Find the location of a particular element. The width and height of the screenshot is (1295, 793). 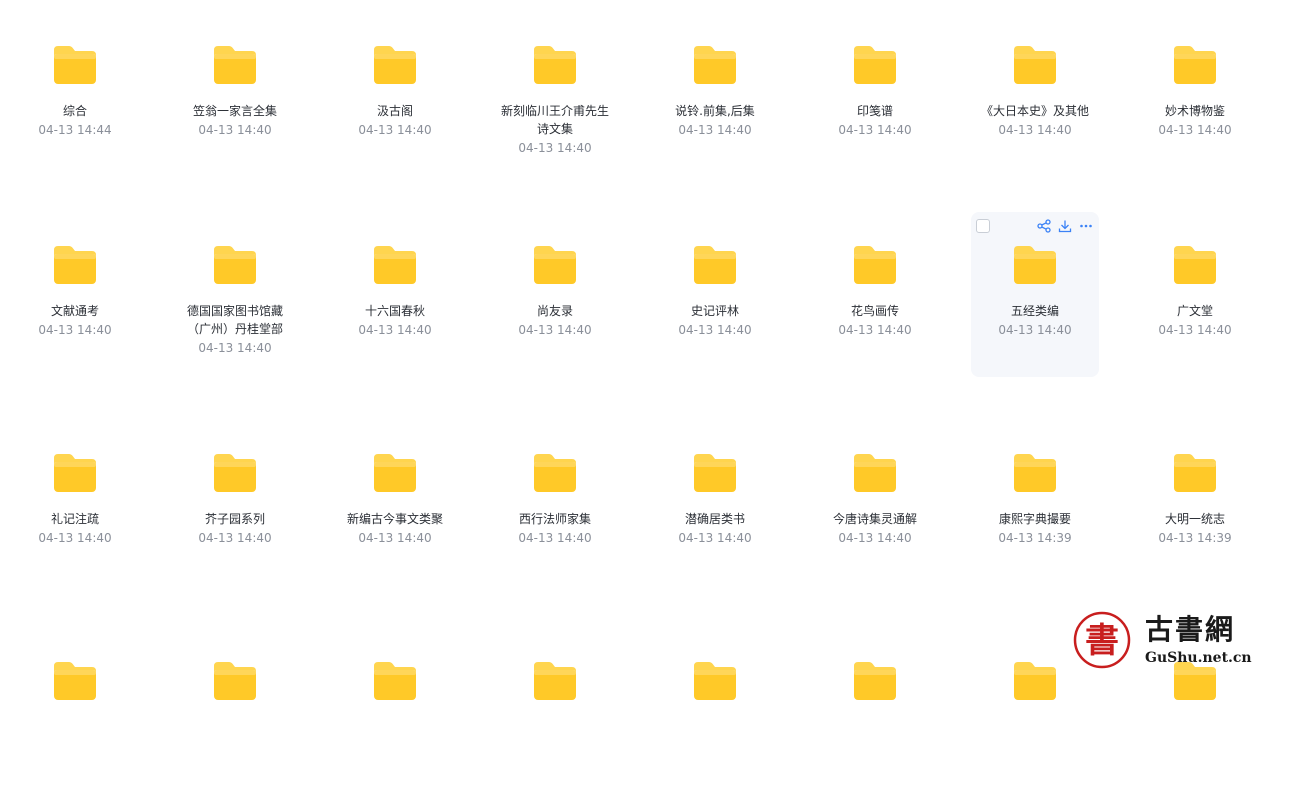

folder-item: 广文堂 04-13 14:40 is located at coordinates (1195, 294).